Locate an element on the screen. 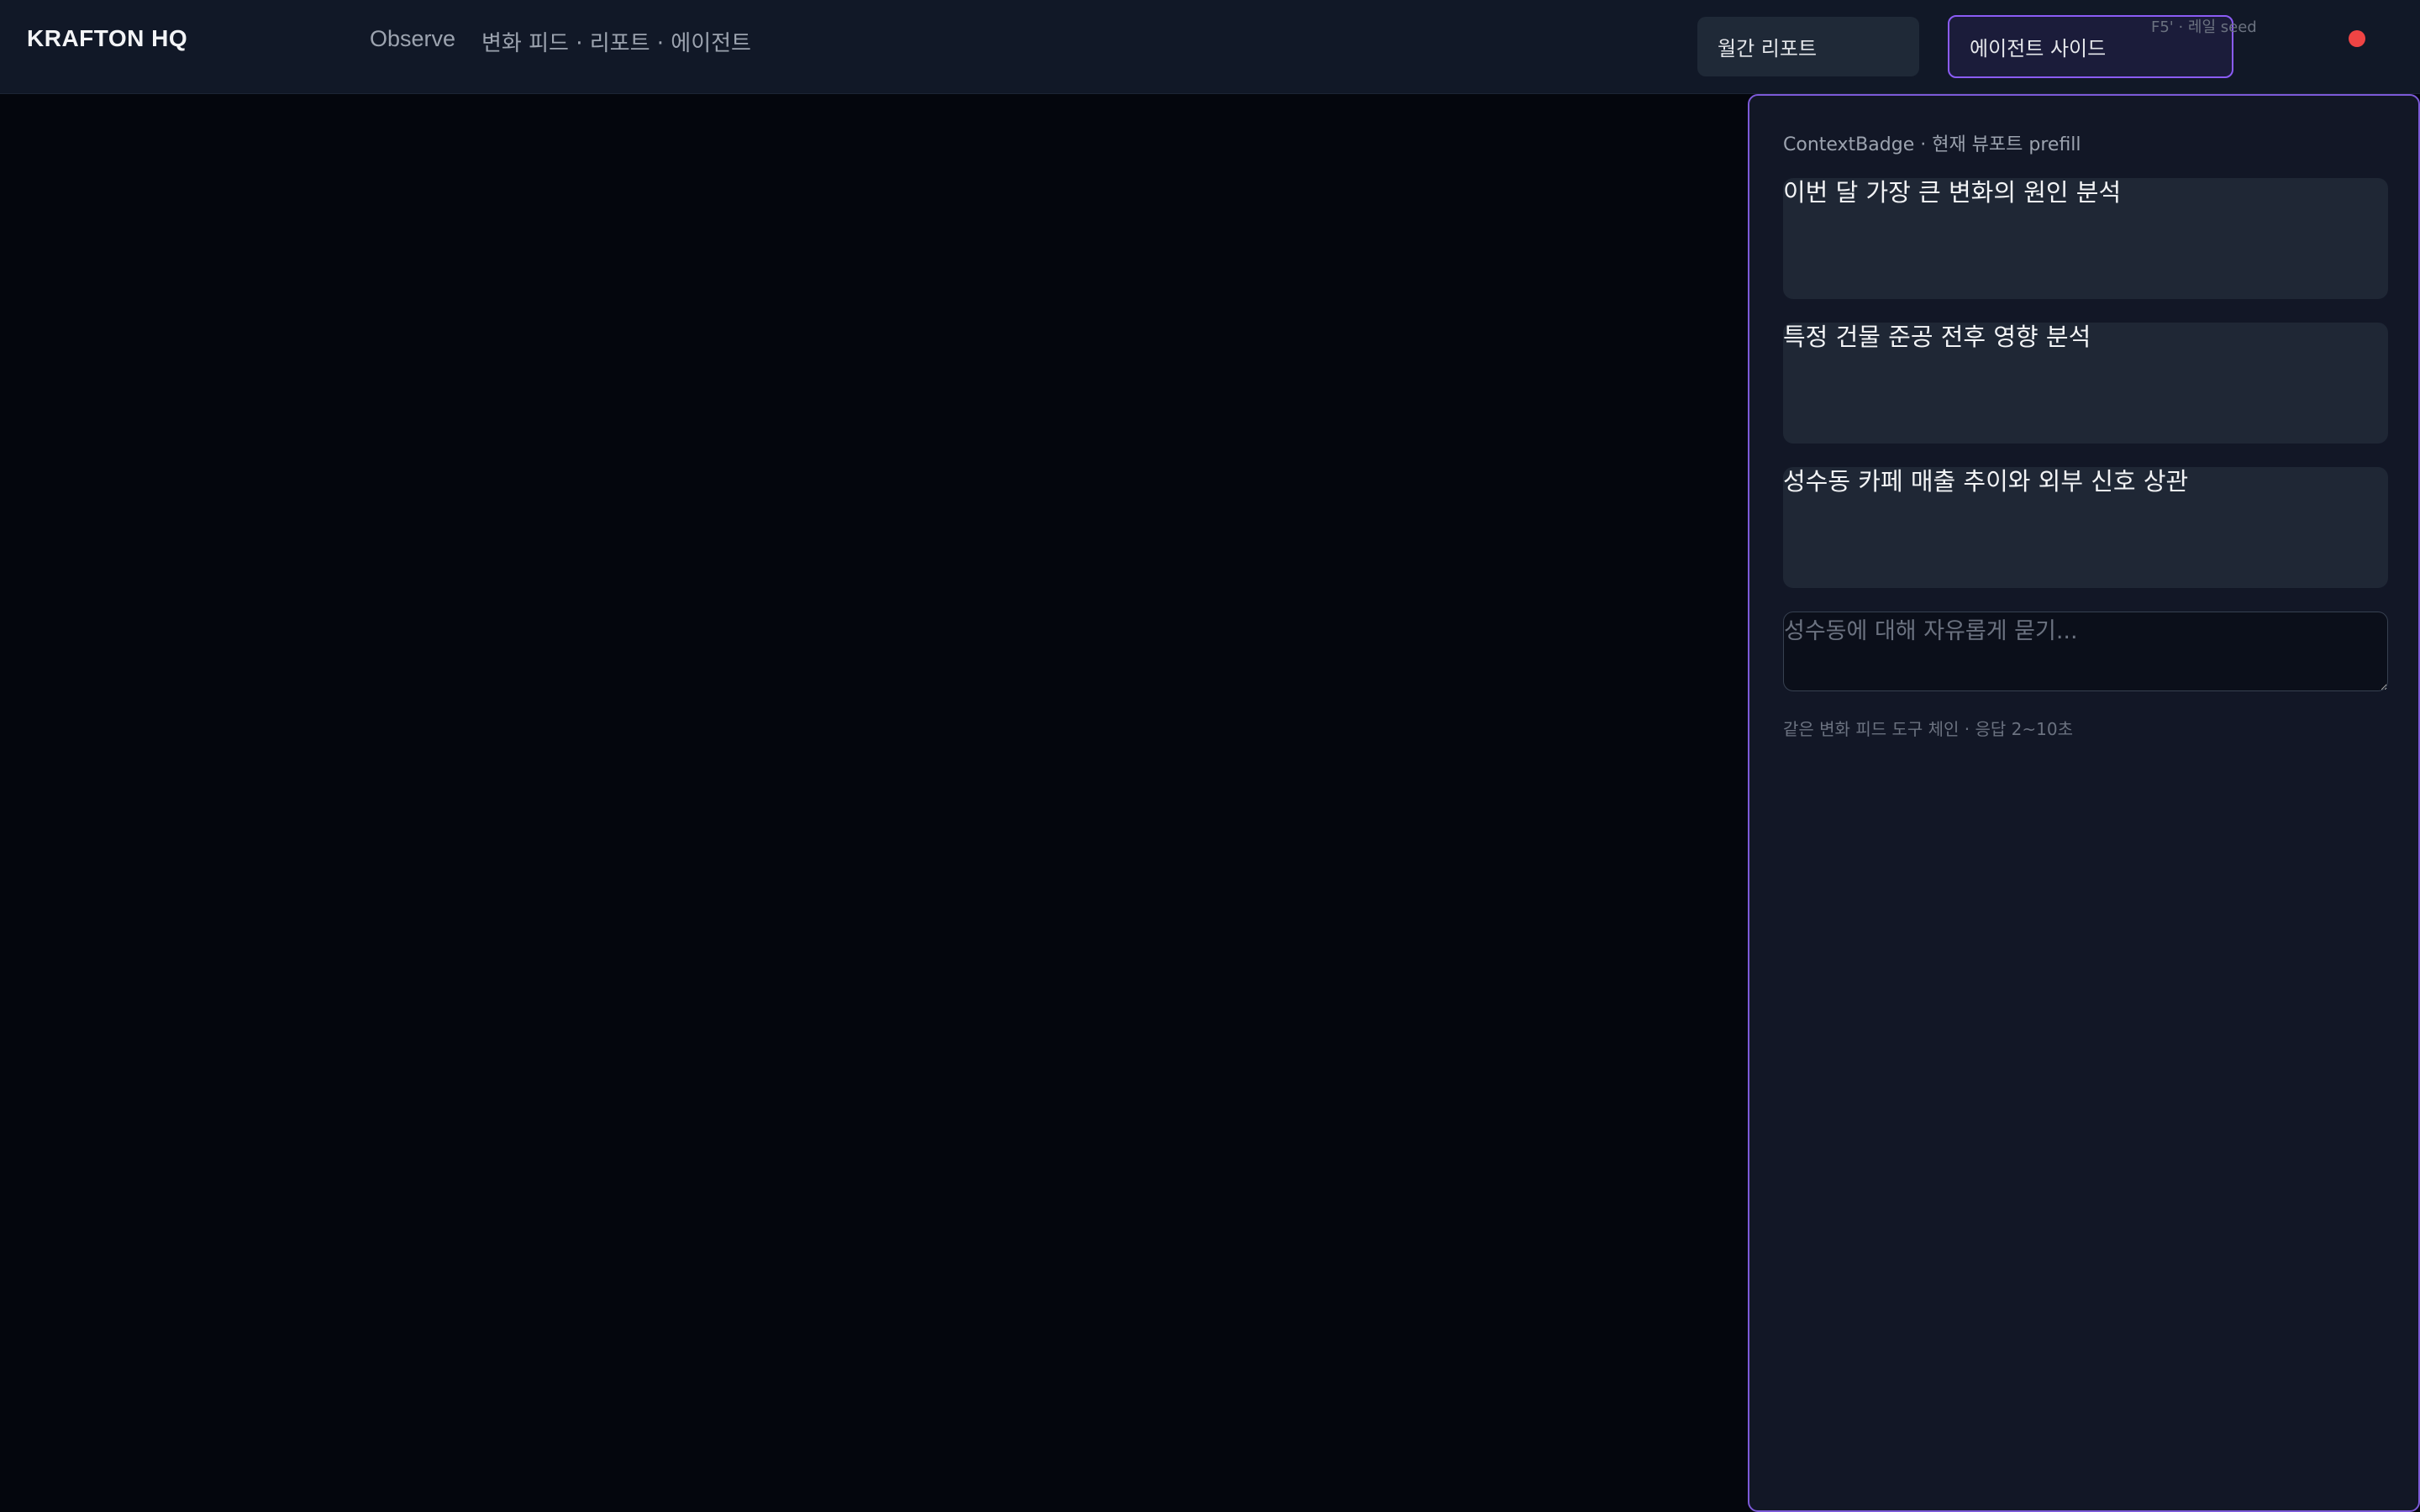  agent-question-input is located at coordinates (2086, 651).